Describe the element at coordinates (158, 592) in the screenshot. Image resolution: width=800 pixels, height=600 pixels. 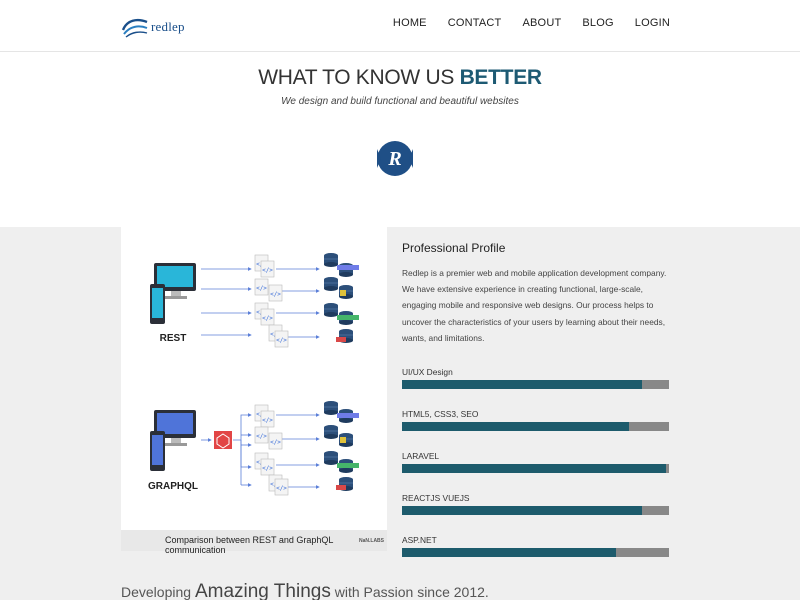
I see `tagline-pre: Developing` at that location.